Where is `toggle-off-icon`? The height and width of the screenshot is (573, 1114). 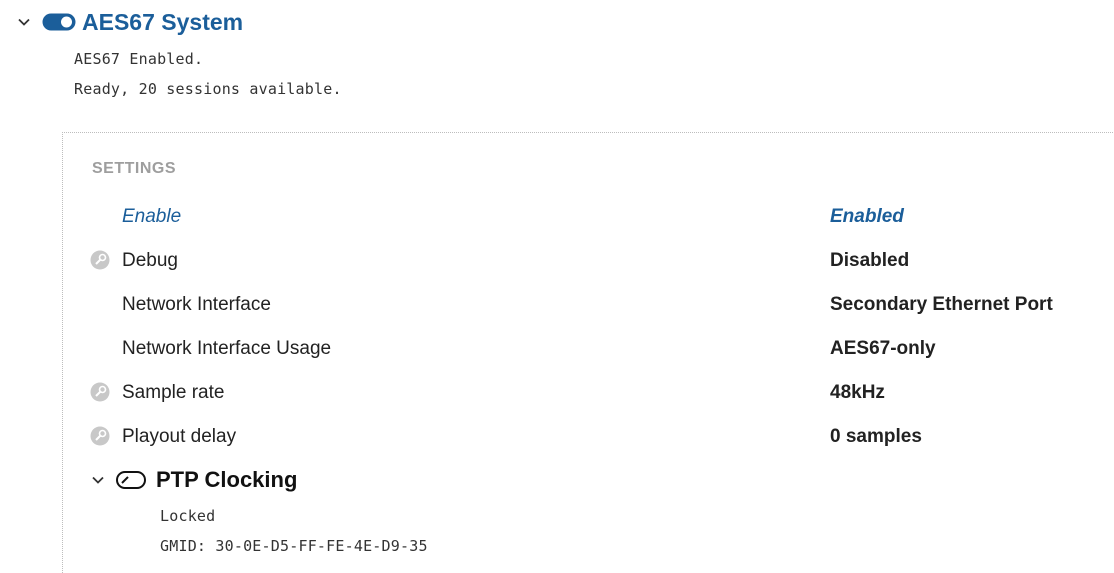 toggle-off-icon is located at coordinates (131, 480).